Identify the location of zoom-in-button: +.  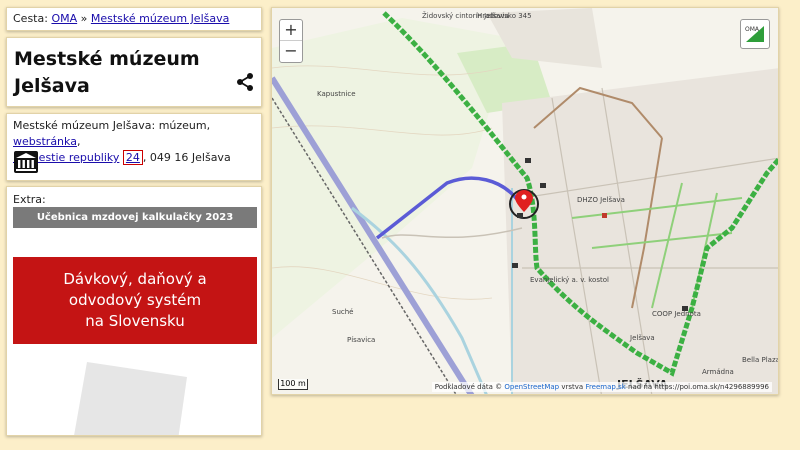
(291, 30).